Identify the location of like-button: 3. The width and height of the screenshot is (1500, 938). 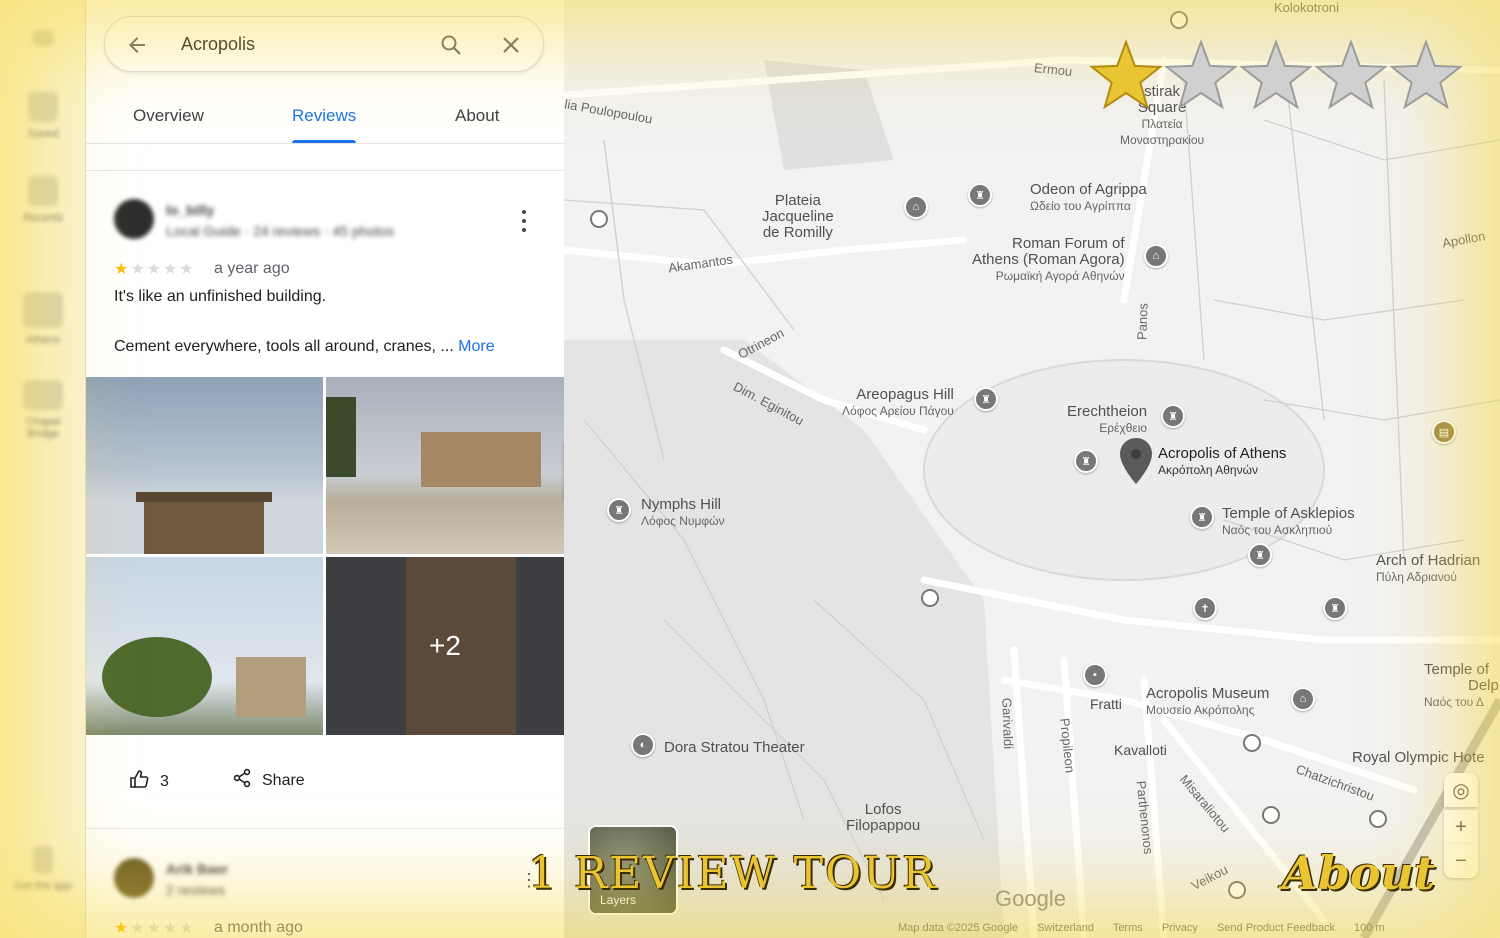
(148, 781).